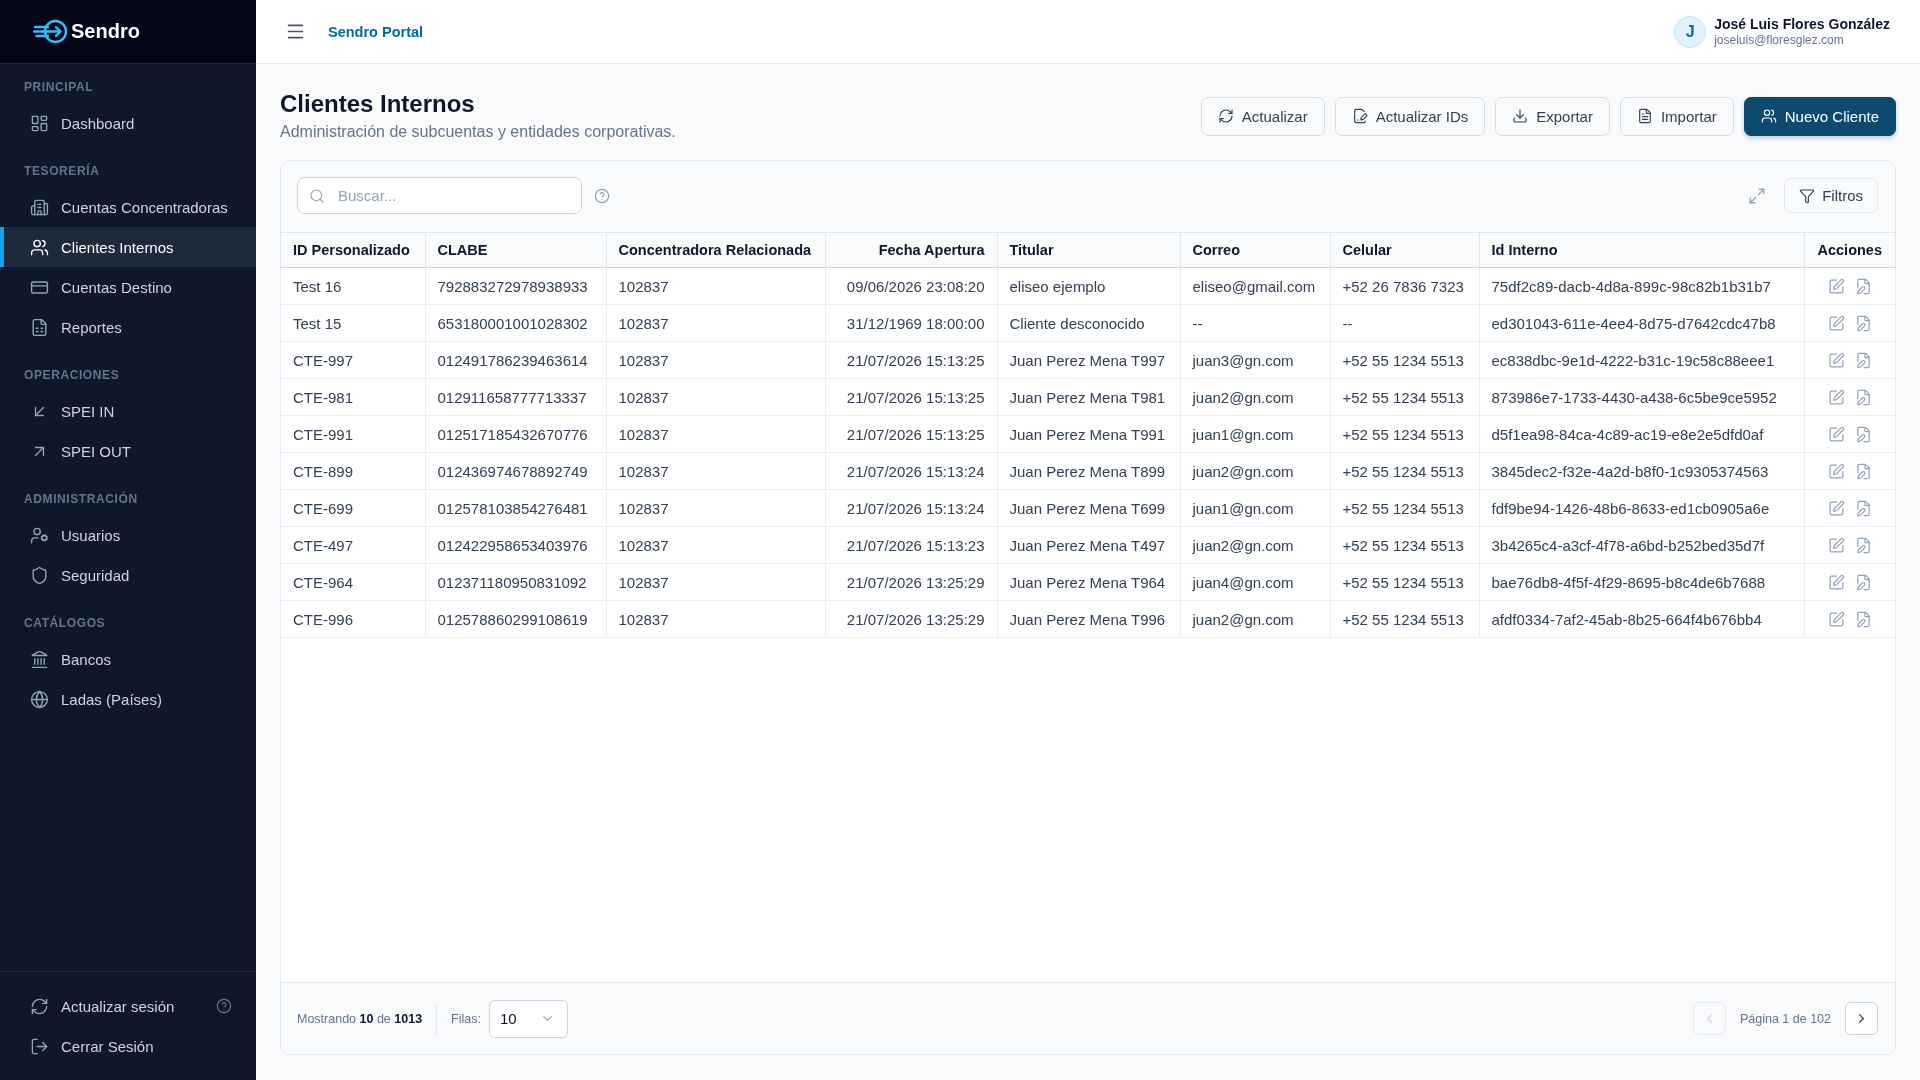 This screenshot has height=1080, width=1920. I want to click on sidebar-item: Cerrar Sesión, so click(116, 1046).